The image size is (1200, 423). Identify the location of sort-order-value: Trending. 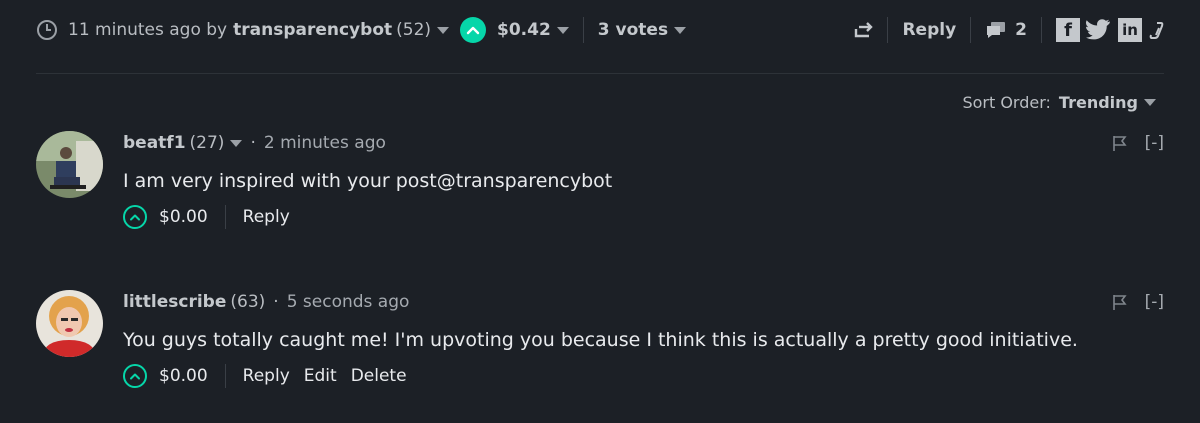
(1098, 102).